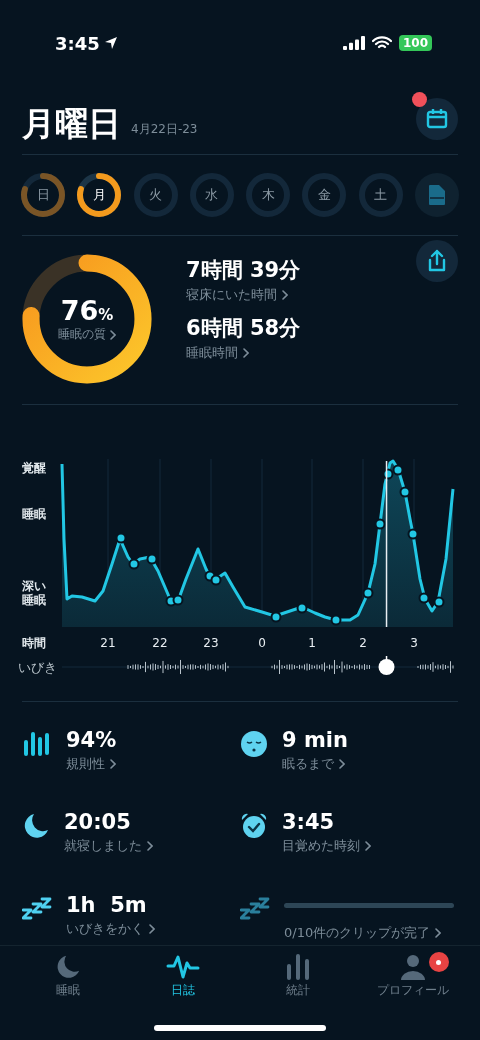 The height and width of the screenshot is (1040, 480). I want to click on tab: 統計, so click(297, 979).